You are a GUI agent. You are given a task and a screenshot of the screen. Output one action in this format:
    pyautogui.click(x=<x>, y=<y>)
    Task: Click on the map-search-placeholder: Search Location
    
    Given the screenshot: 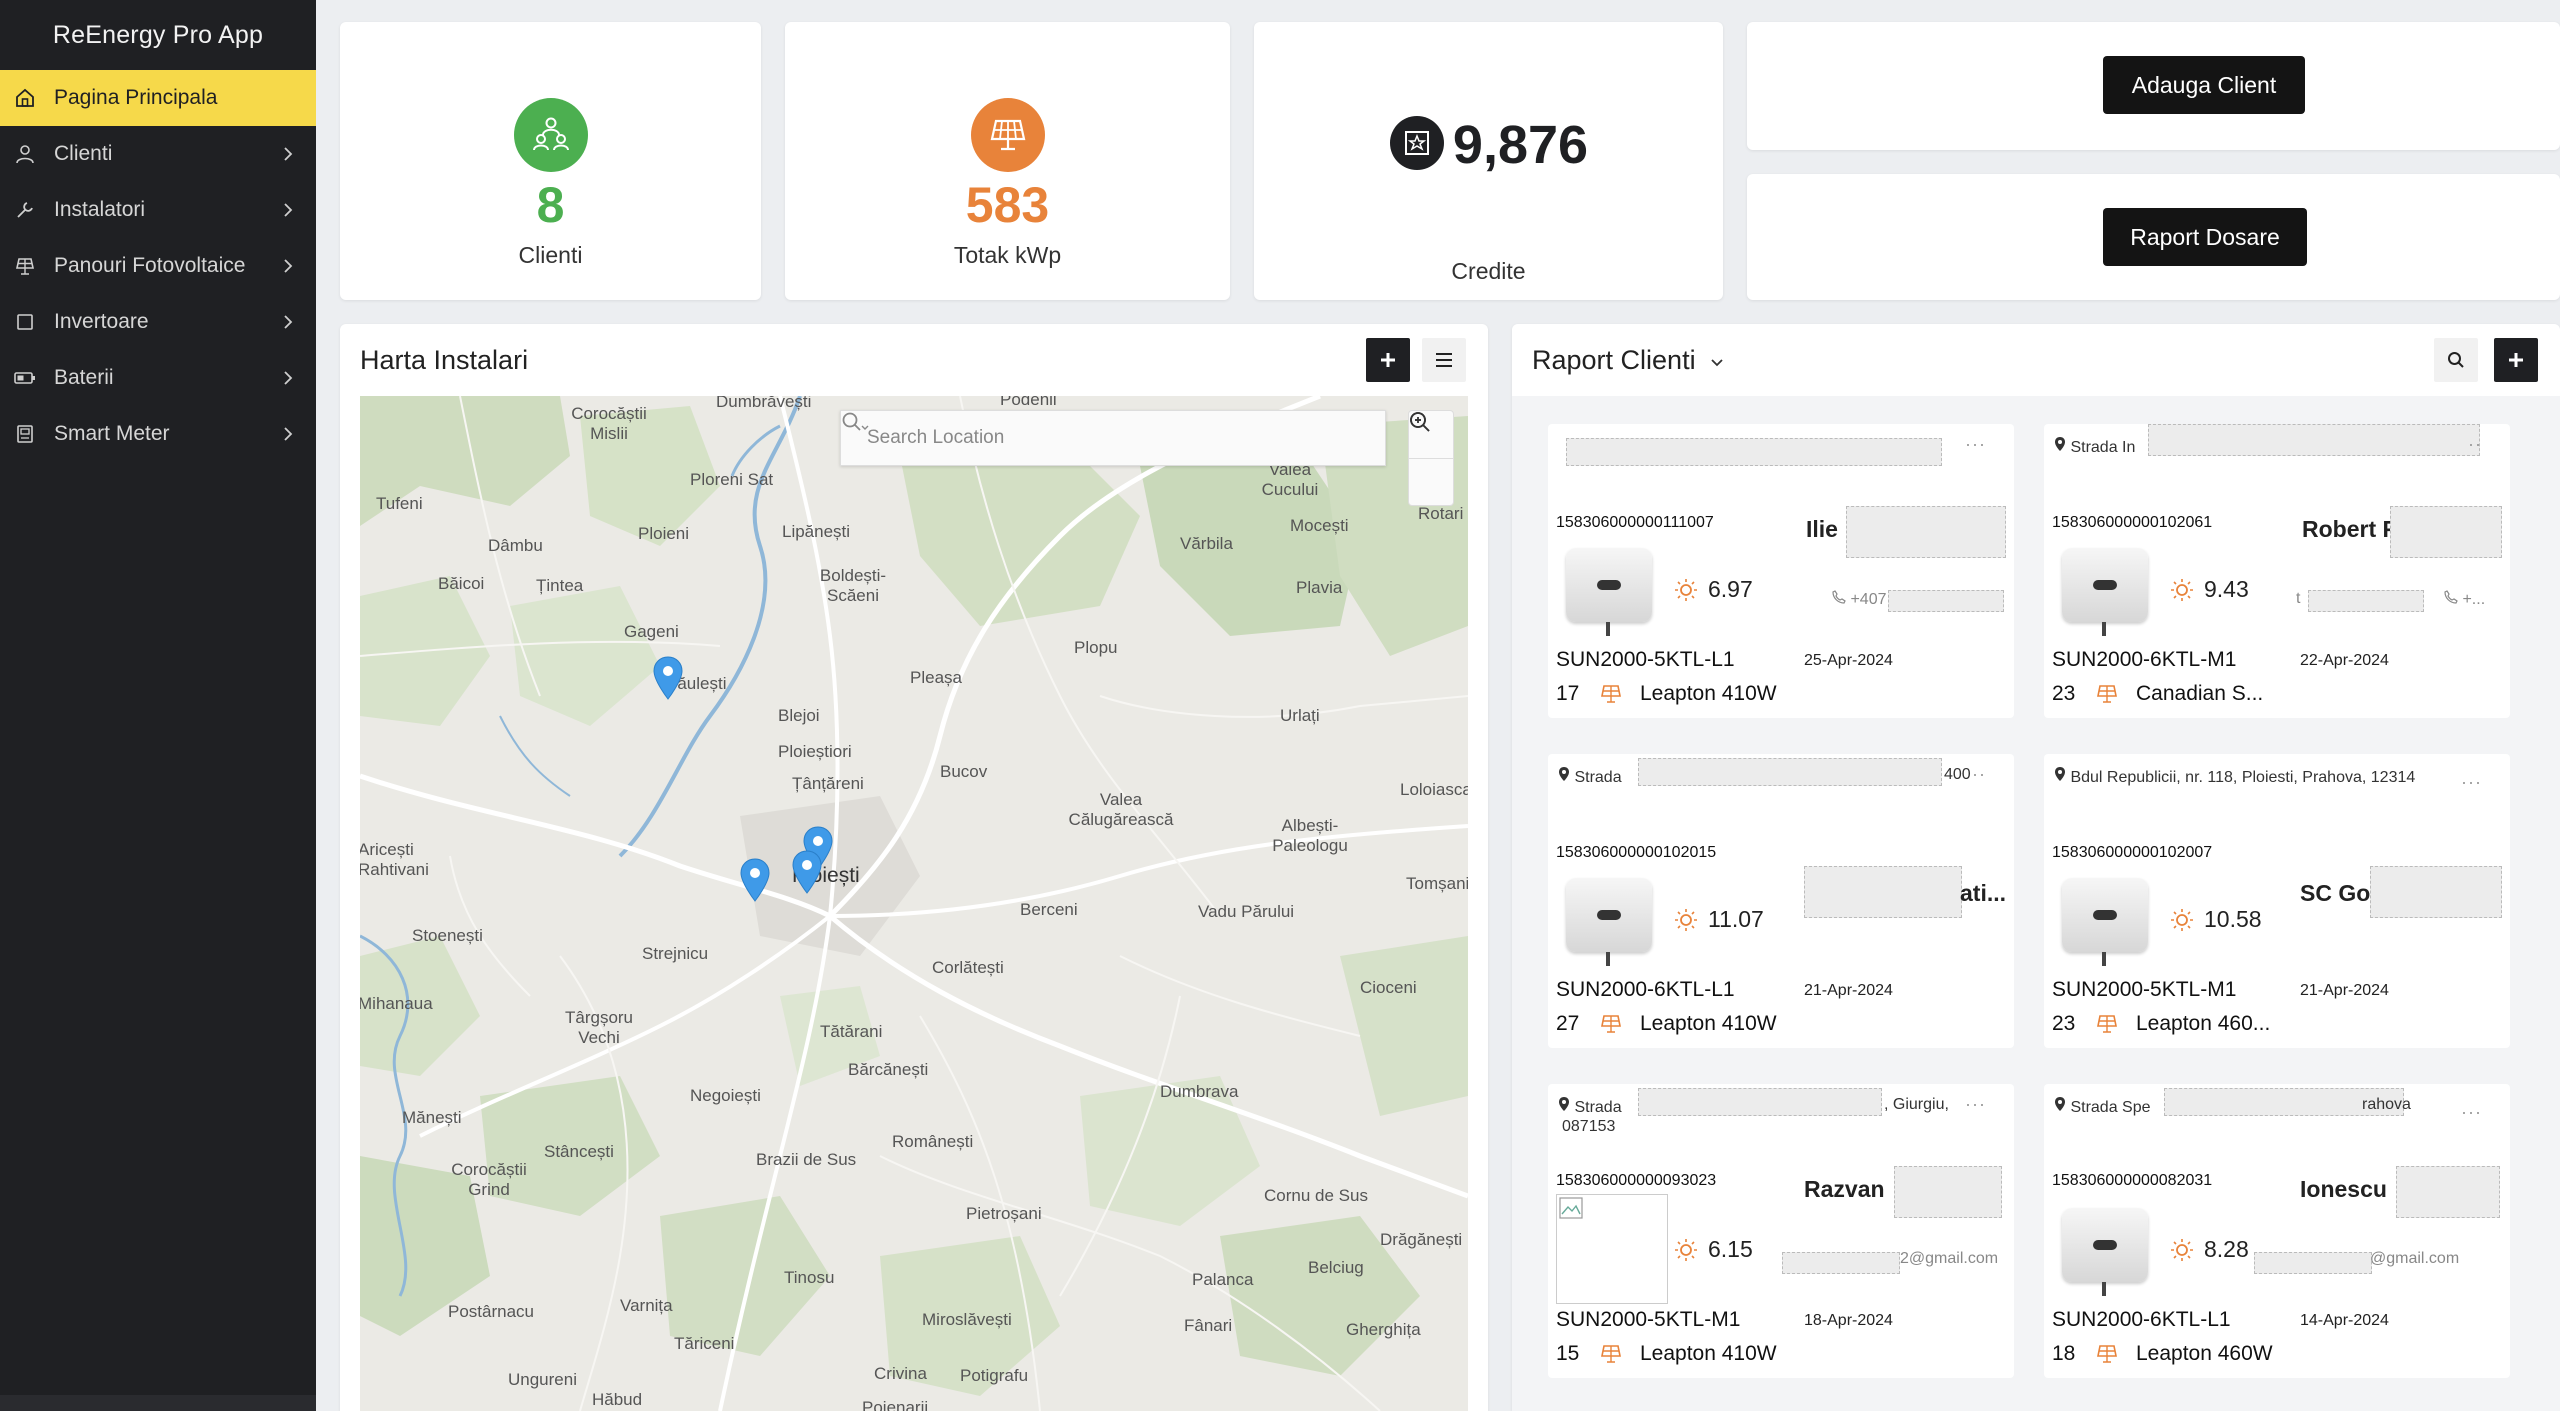 What is the action you would take?
    pyautogui.click(x=936, y=437)
    